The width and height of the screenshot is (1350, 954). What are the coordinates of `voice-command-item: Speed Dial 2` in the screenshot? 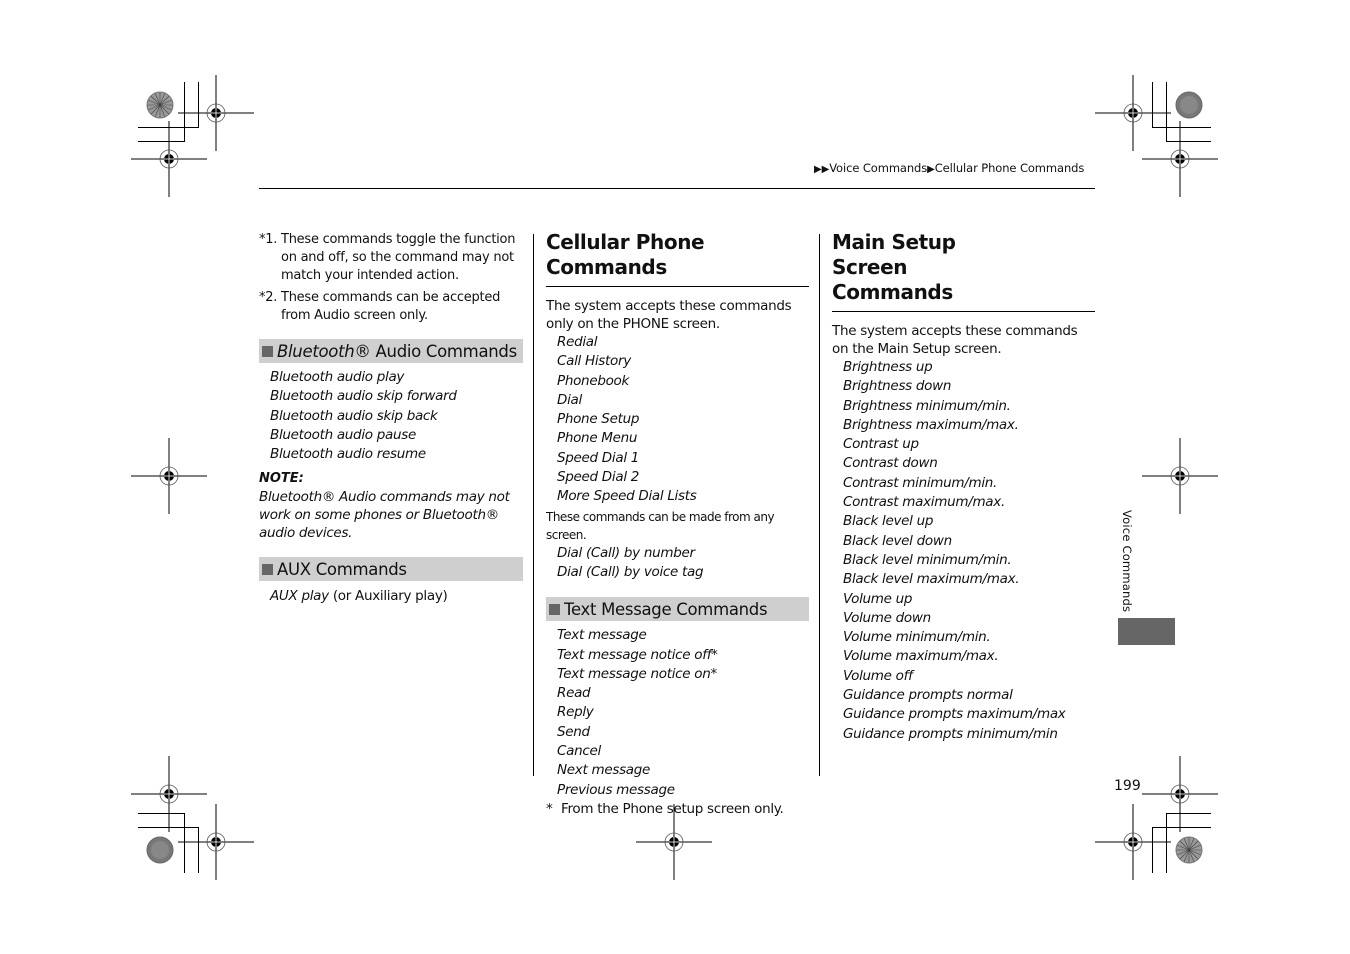 It's located at (598, 477).